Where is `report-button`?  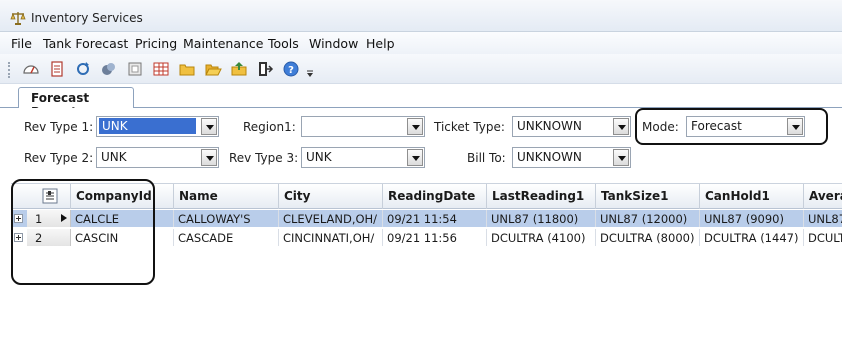
report-button is located at coordinates (57, 69).